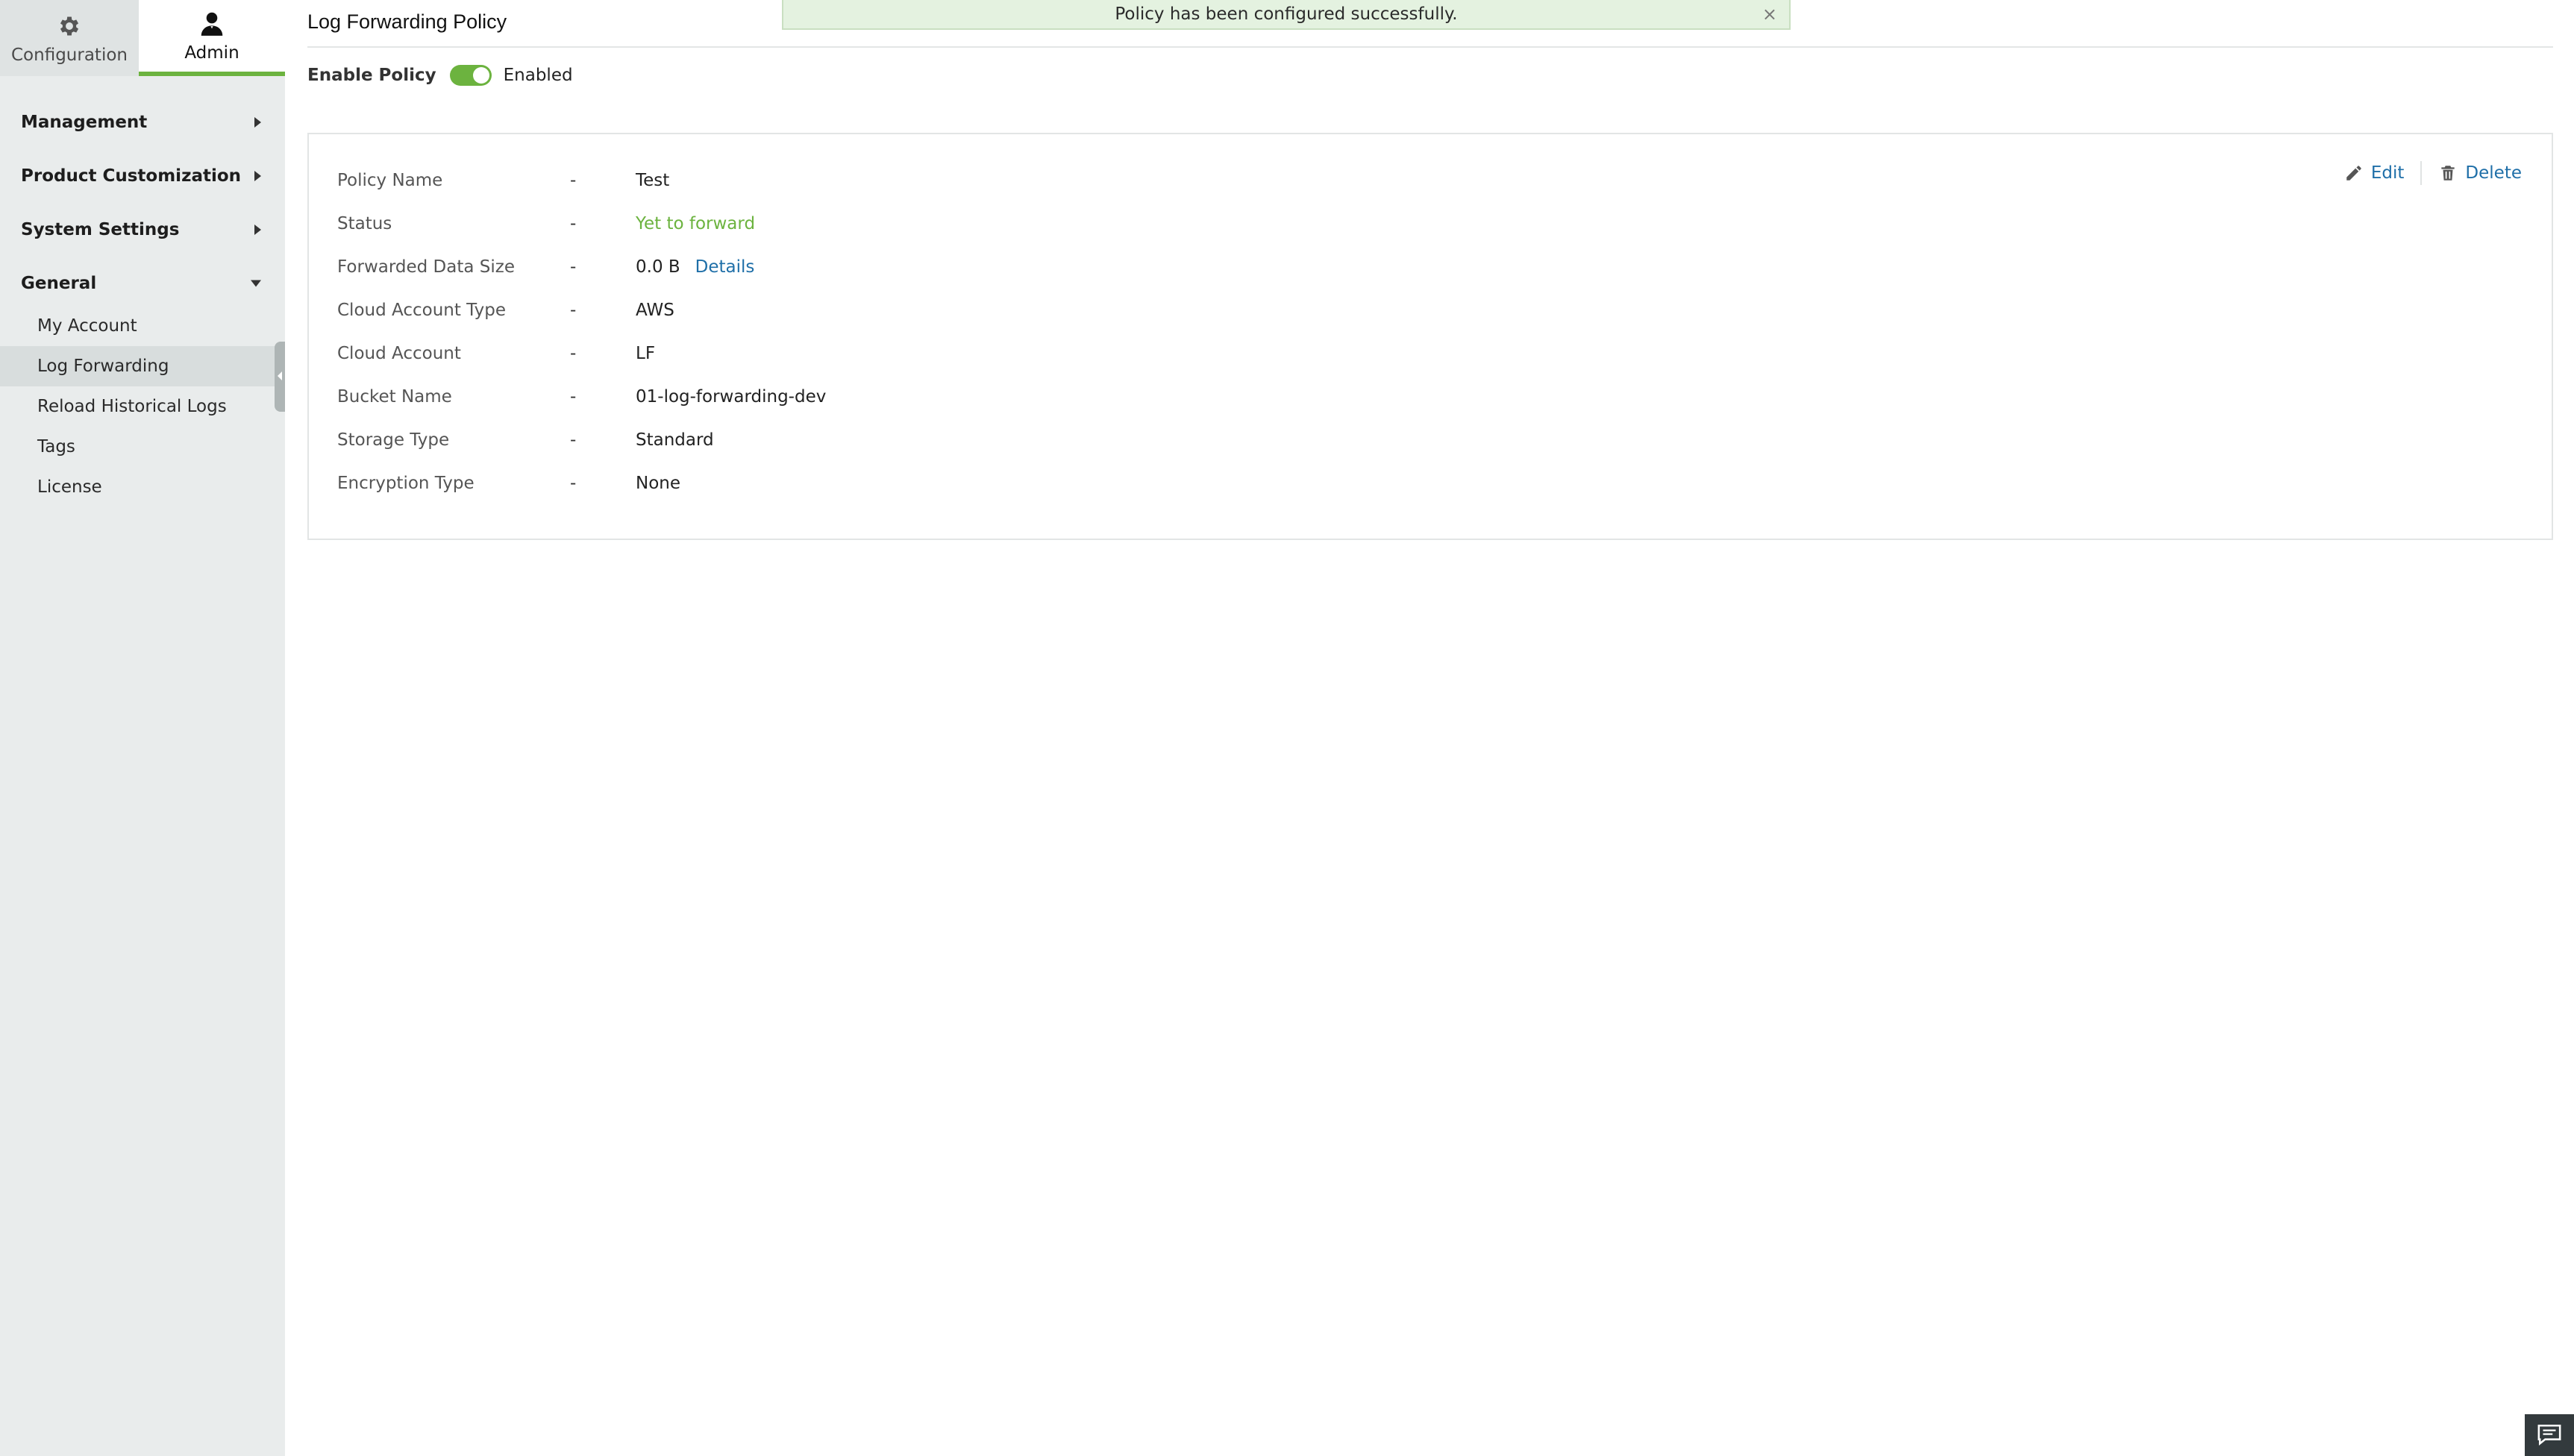 The image size is (2574, 1456). Describe the element at coordinates (256, 283) in the screenshot. I see `caret-down-icon` at that location.